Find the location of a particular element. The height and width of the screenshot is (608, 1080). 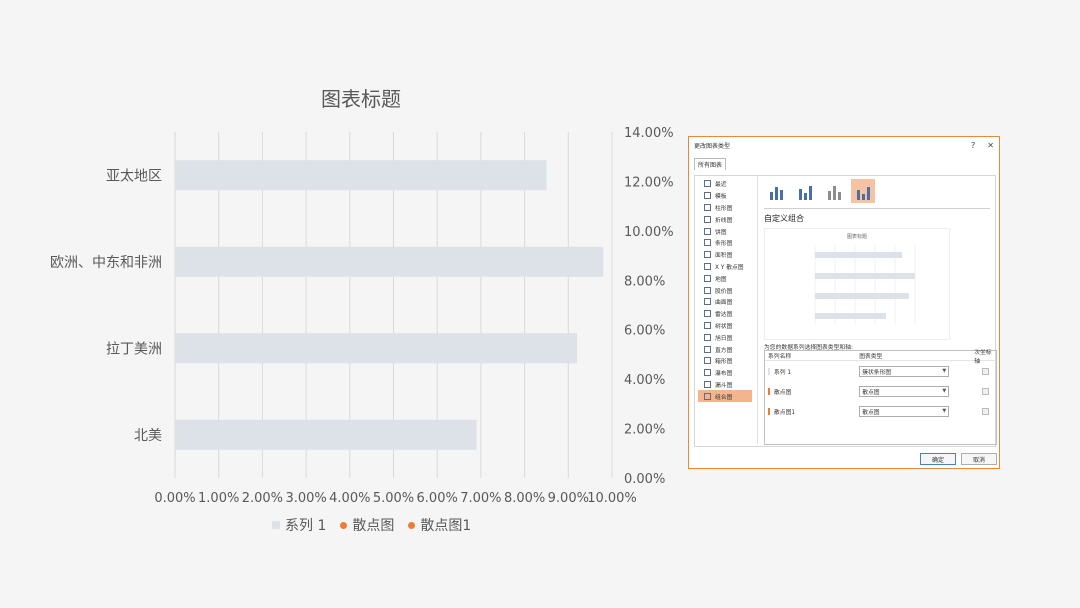

dialog-title: 更改图表类型 is located at coordinates (712, 146).